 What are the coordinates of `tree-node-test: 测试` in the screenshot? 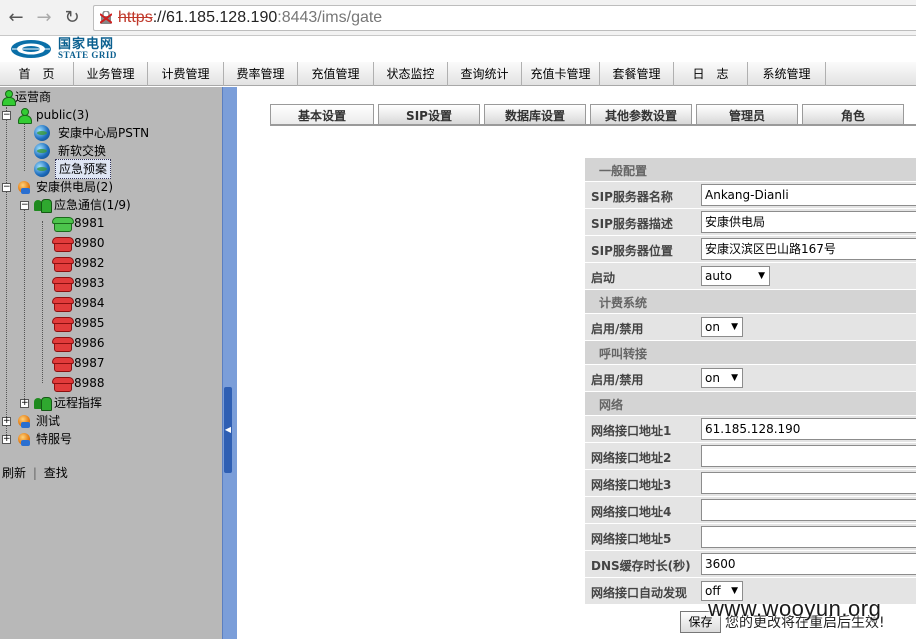 It's located at (38, 421).